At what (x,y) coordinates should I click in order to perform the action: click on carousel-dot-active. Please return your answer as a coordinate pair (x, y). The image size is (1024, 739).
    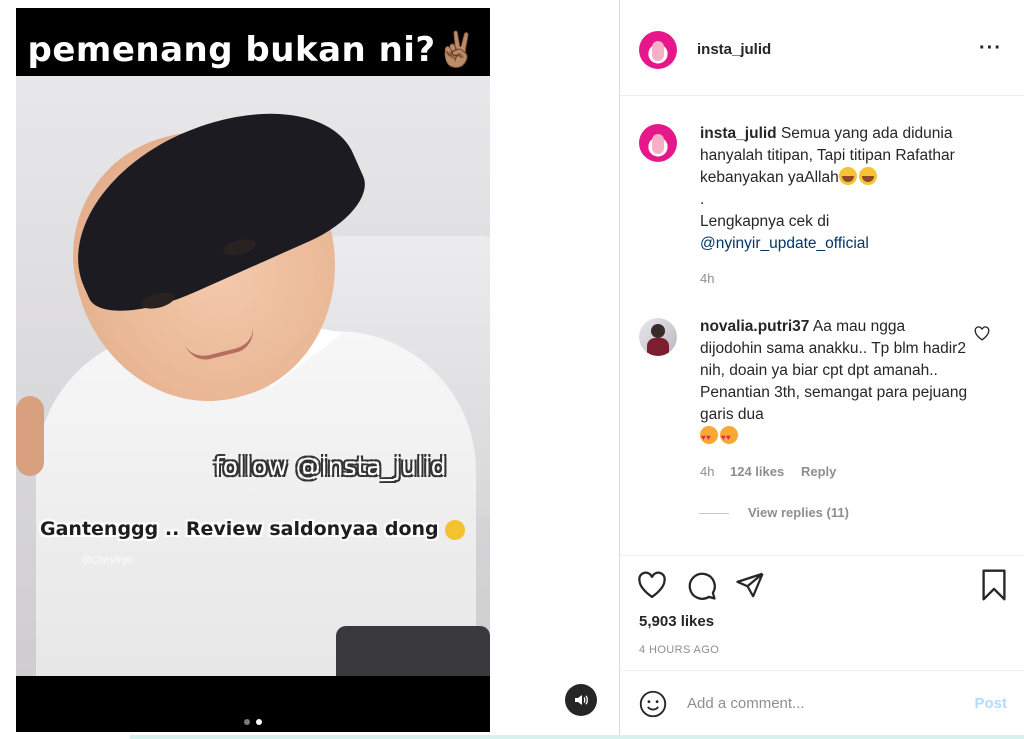
    Looking at the image, I should click on (259, 722).